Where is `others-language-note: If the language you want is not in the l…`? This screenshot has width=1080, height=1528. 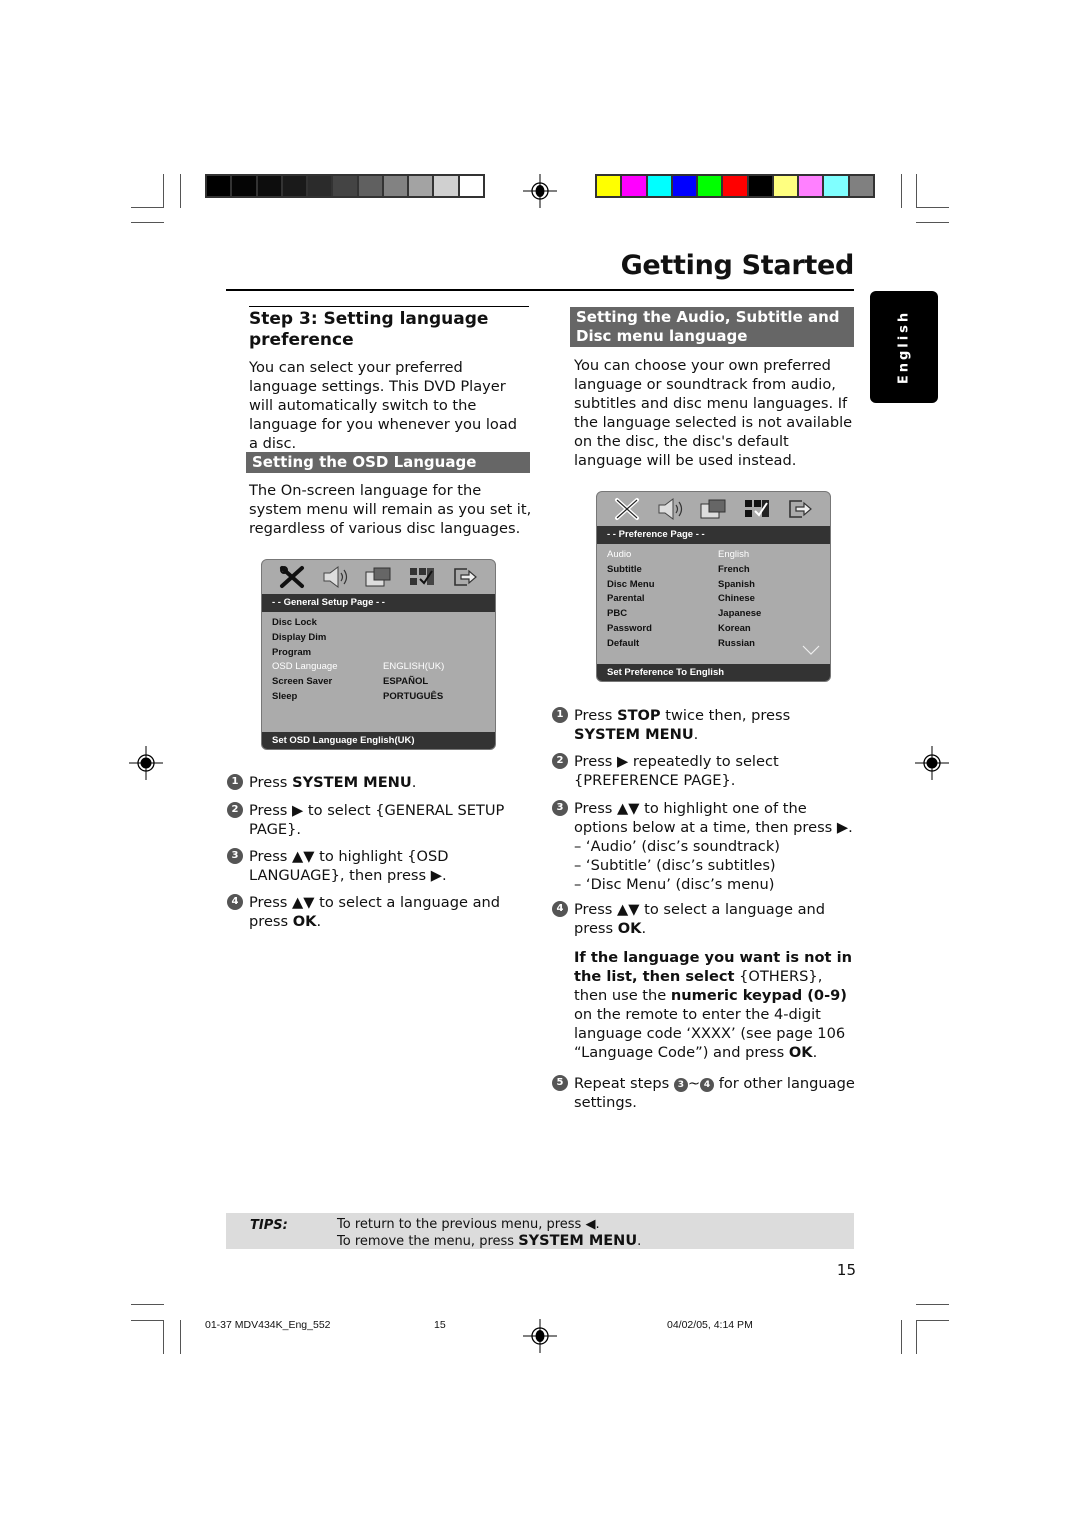
others-language-note: If the language you want is not in the l… is located at coordinates (716, 1005).